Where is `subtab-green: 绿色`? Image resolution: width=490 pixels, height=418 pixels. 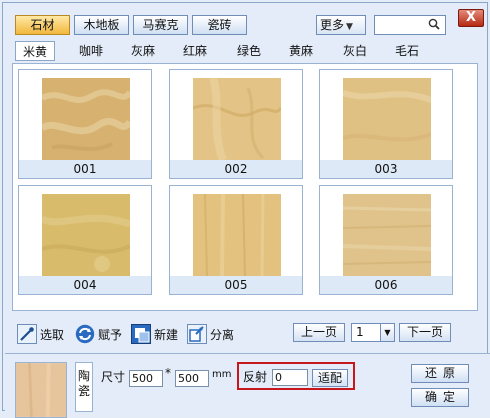
subtab-green: 绿色 is located at coordinates (249, 51).